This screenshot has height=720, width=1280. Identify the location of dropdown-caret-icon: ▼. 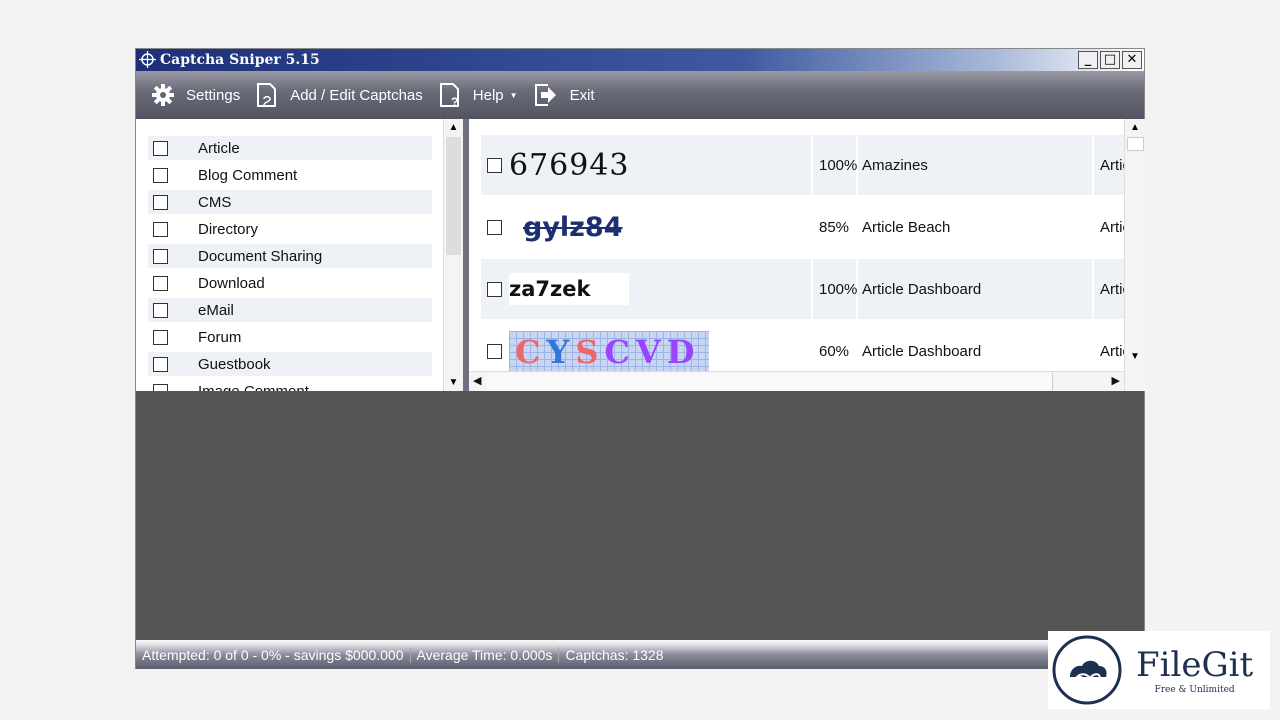
(513, 95).